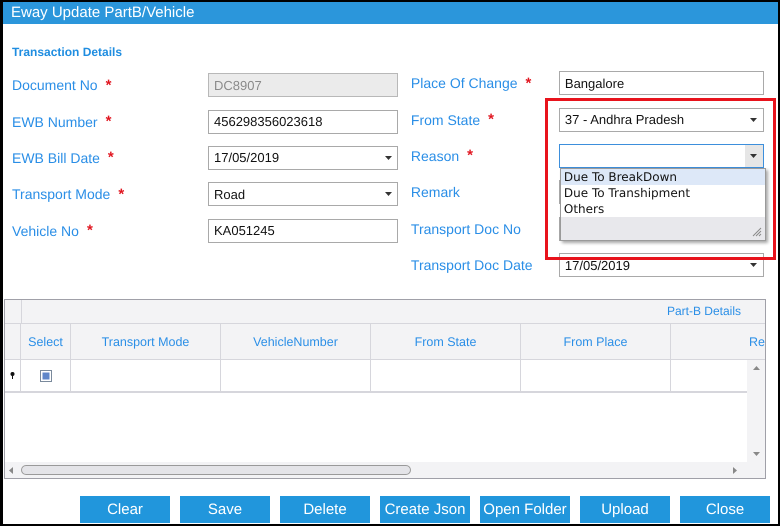 The width and height of the screenshot is (780, 526). What do you see at coordinates (125, 510) in the screenshot?
I see `action-button: Clear` at bounding box center [125, 510].